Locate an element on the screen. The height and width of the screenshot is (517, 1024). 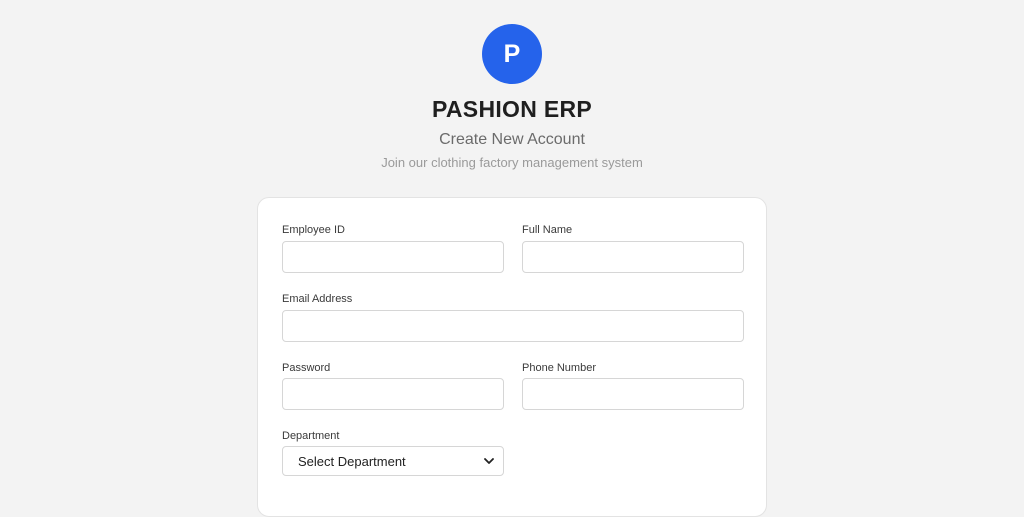
full-name-input is located at coordinates (633, 257).